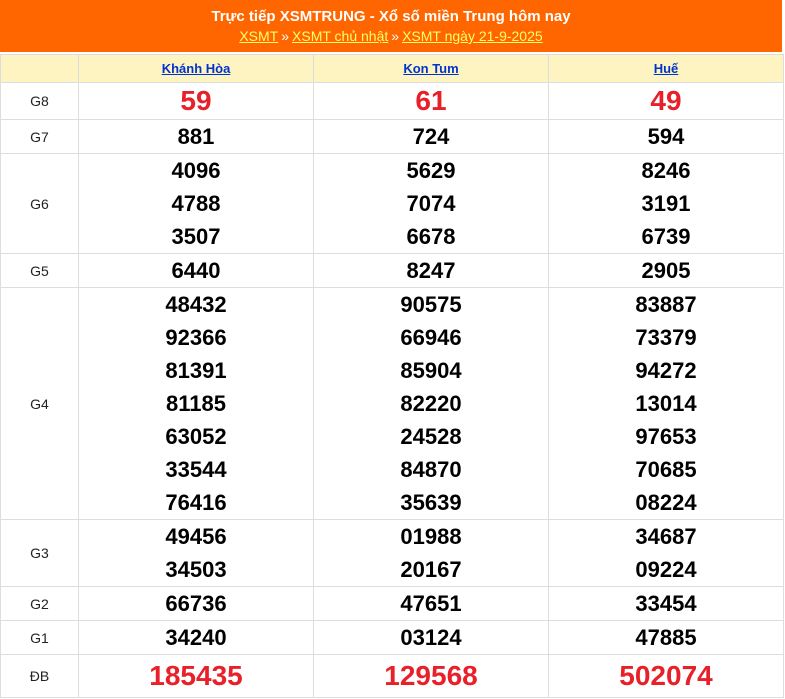 This screenshot has height=699, width=785. Describe the element at coordinates (196, 170) in the screenshot. I see `lottery-number: 4096` at that location.